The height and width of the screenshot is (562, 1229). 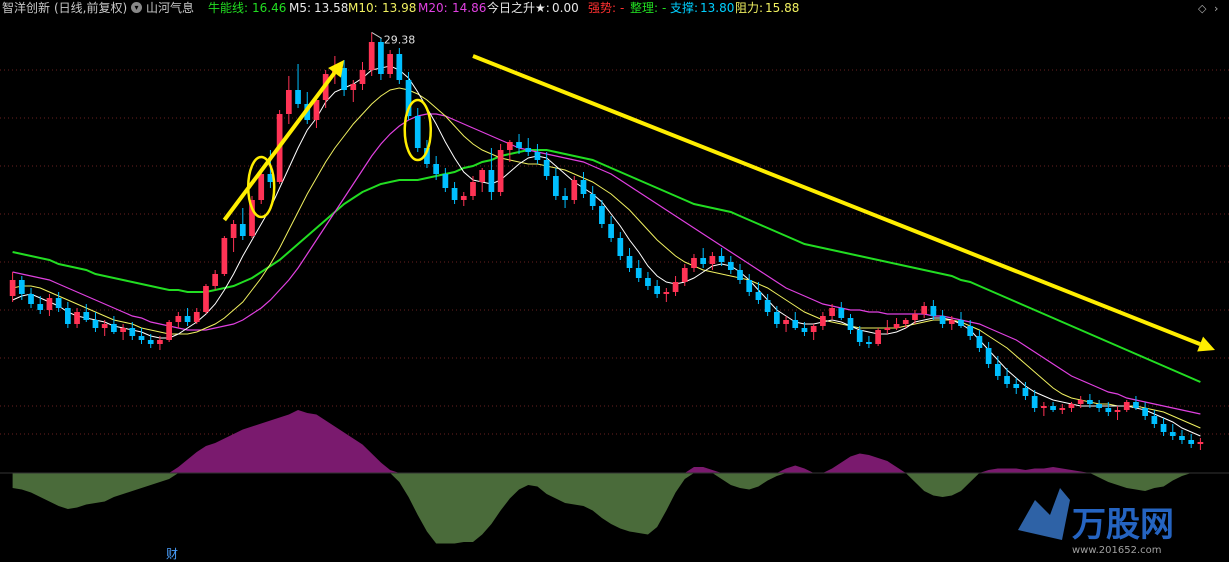 I want to click on high-marker-label: 29.38, so click(x=400, y=39).